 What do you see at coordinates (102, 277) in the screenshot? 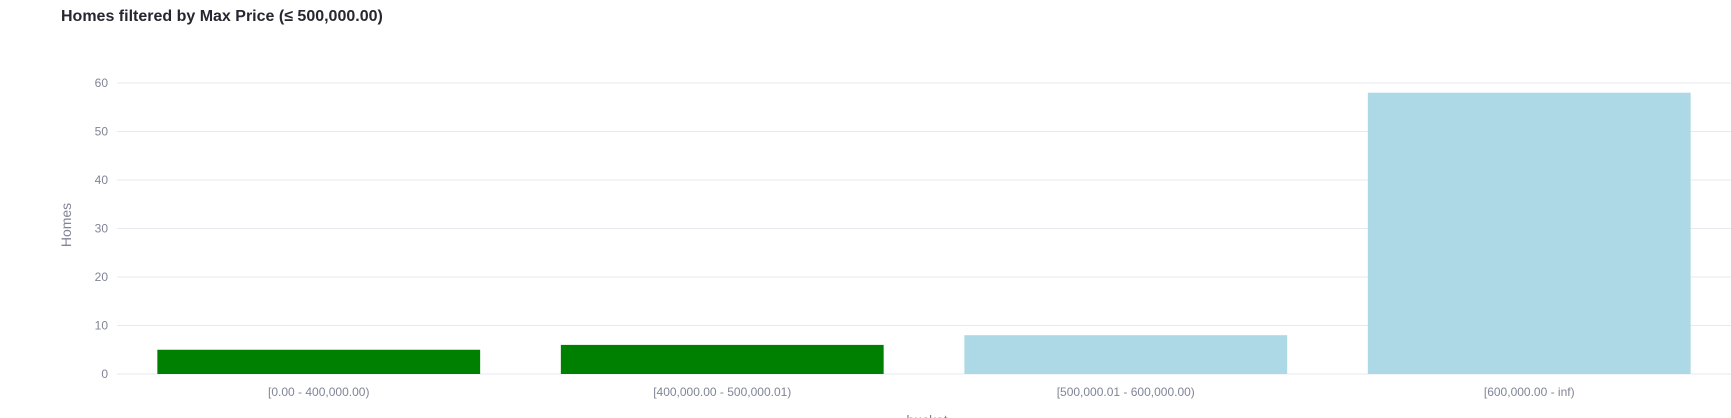
I see `y-tick-label: 20` at bounding box center [102, 277].